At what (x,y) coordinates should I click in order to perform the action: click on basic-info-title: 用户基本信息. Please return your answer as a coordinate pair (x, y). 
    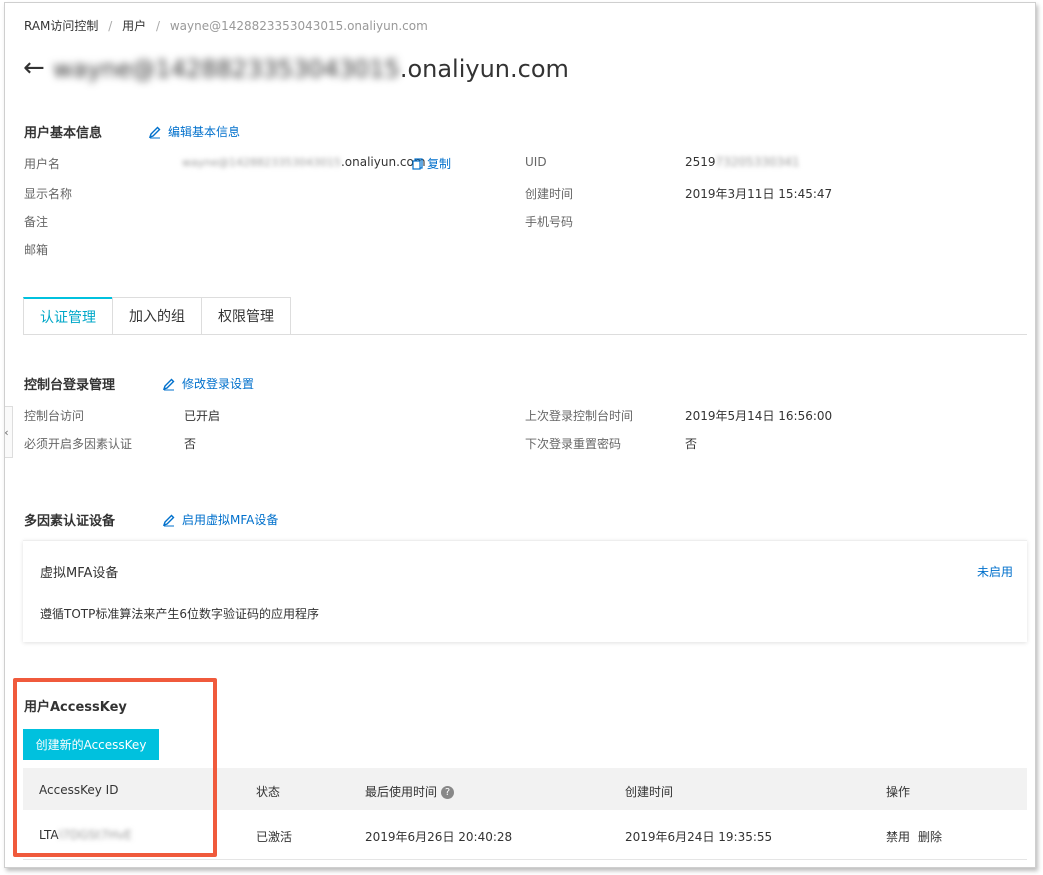
    Looking at the image, I should click on (63, 133).